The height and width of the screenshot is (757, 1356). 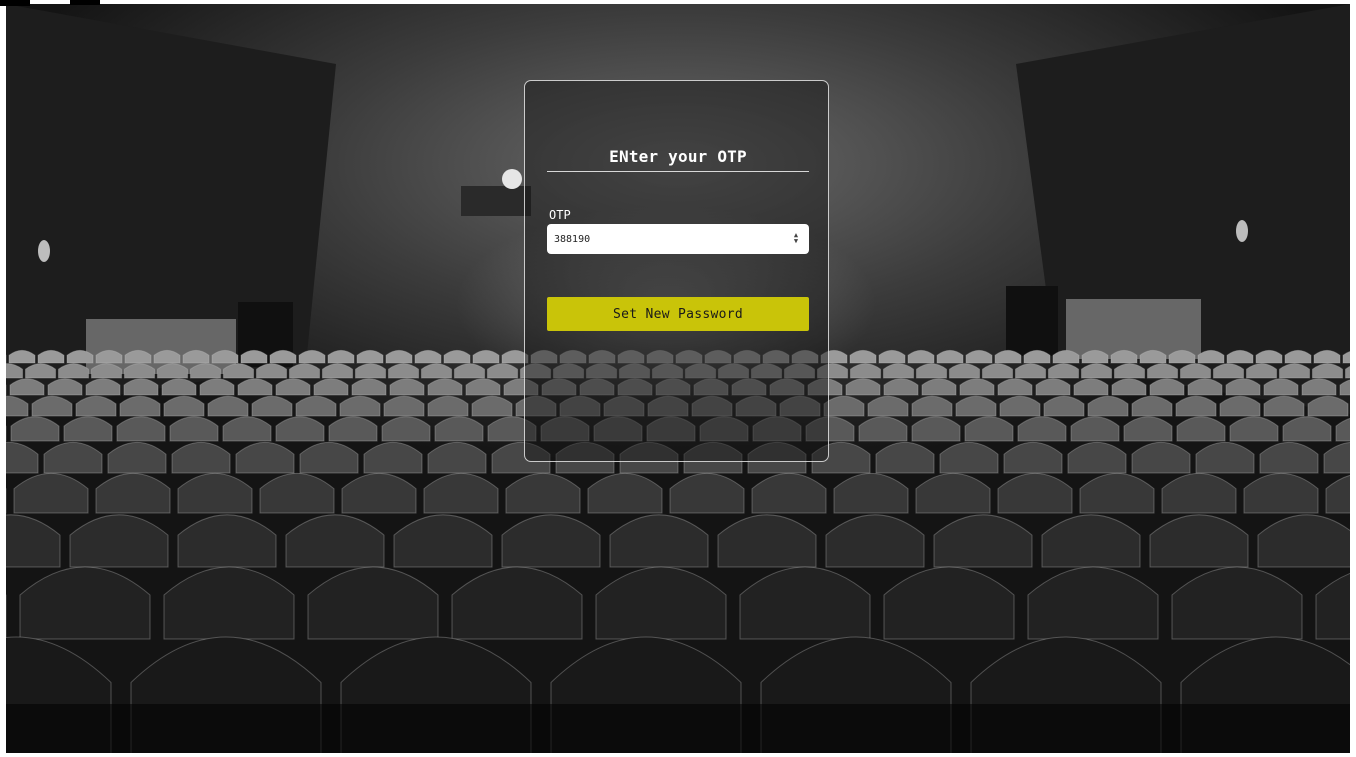 What do you see at coordinates (560, 215) in the screenshot?
I see `otp-label: OTP` at bounding box center [560, 215].